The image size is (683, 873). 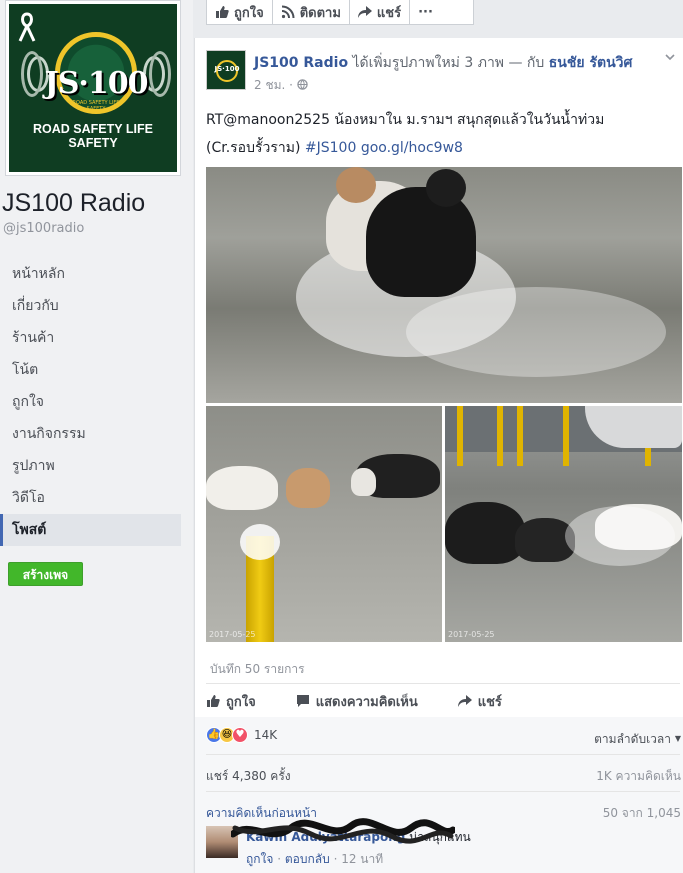 I want to click on nav-item-likes: ถูกใจ, so click(x=90, y=402).